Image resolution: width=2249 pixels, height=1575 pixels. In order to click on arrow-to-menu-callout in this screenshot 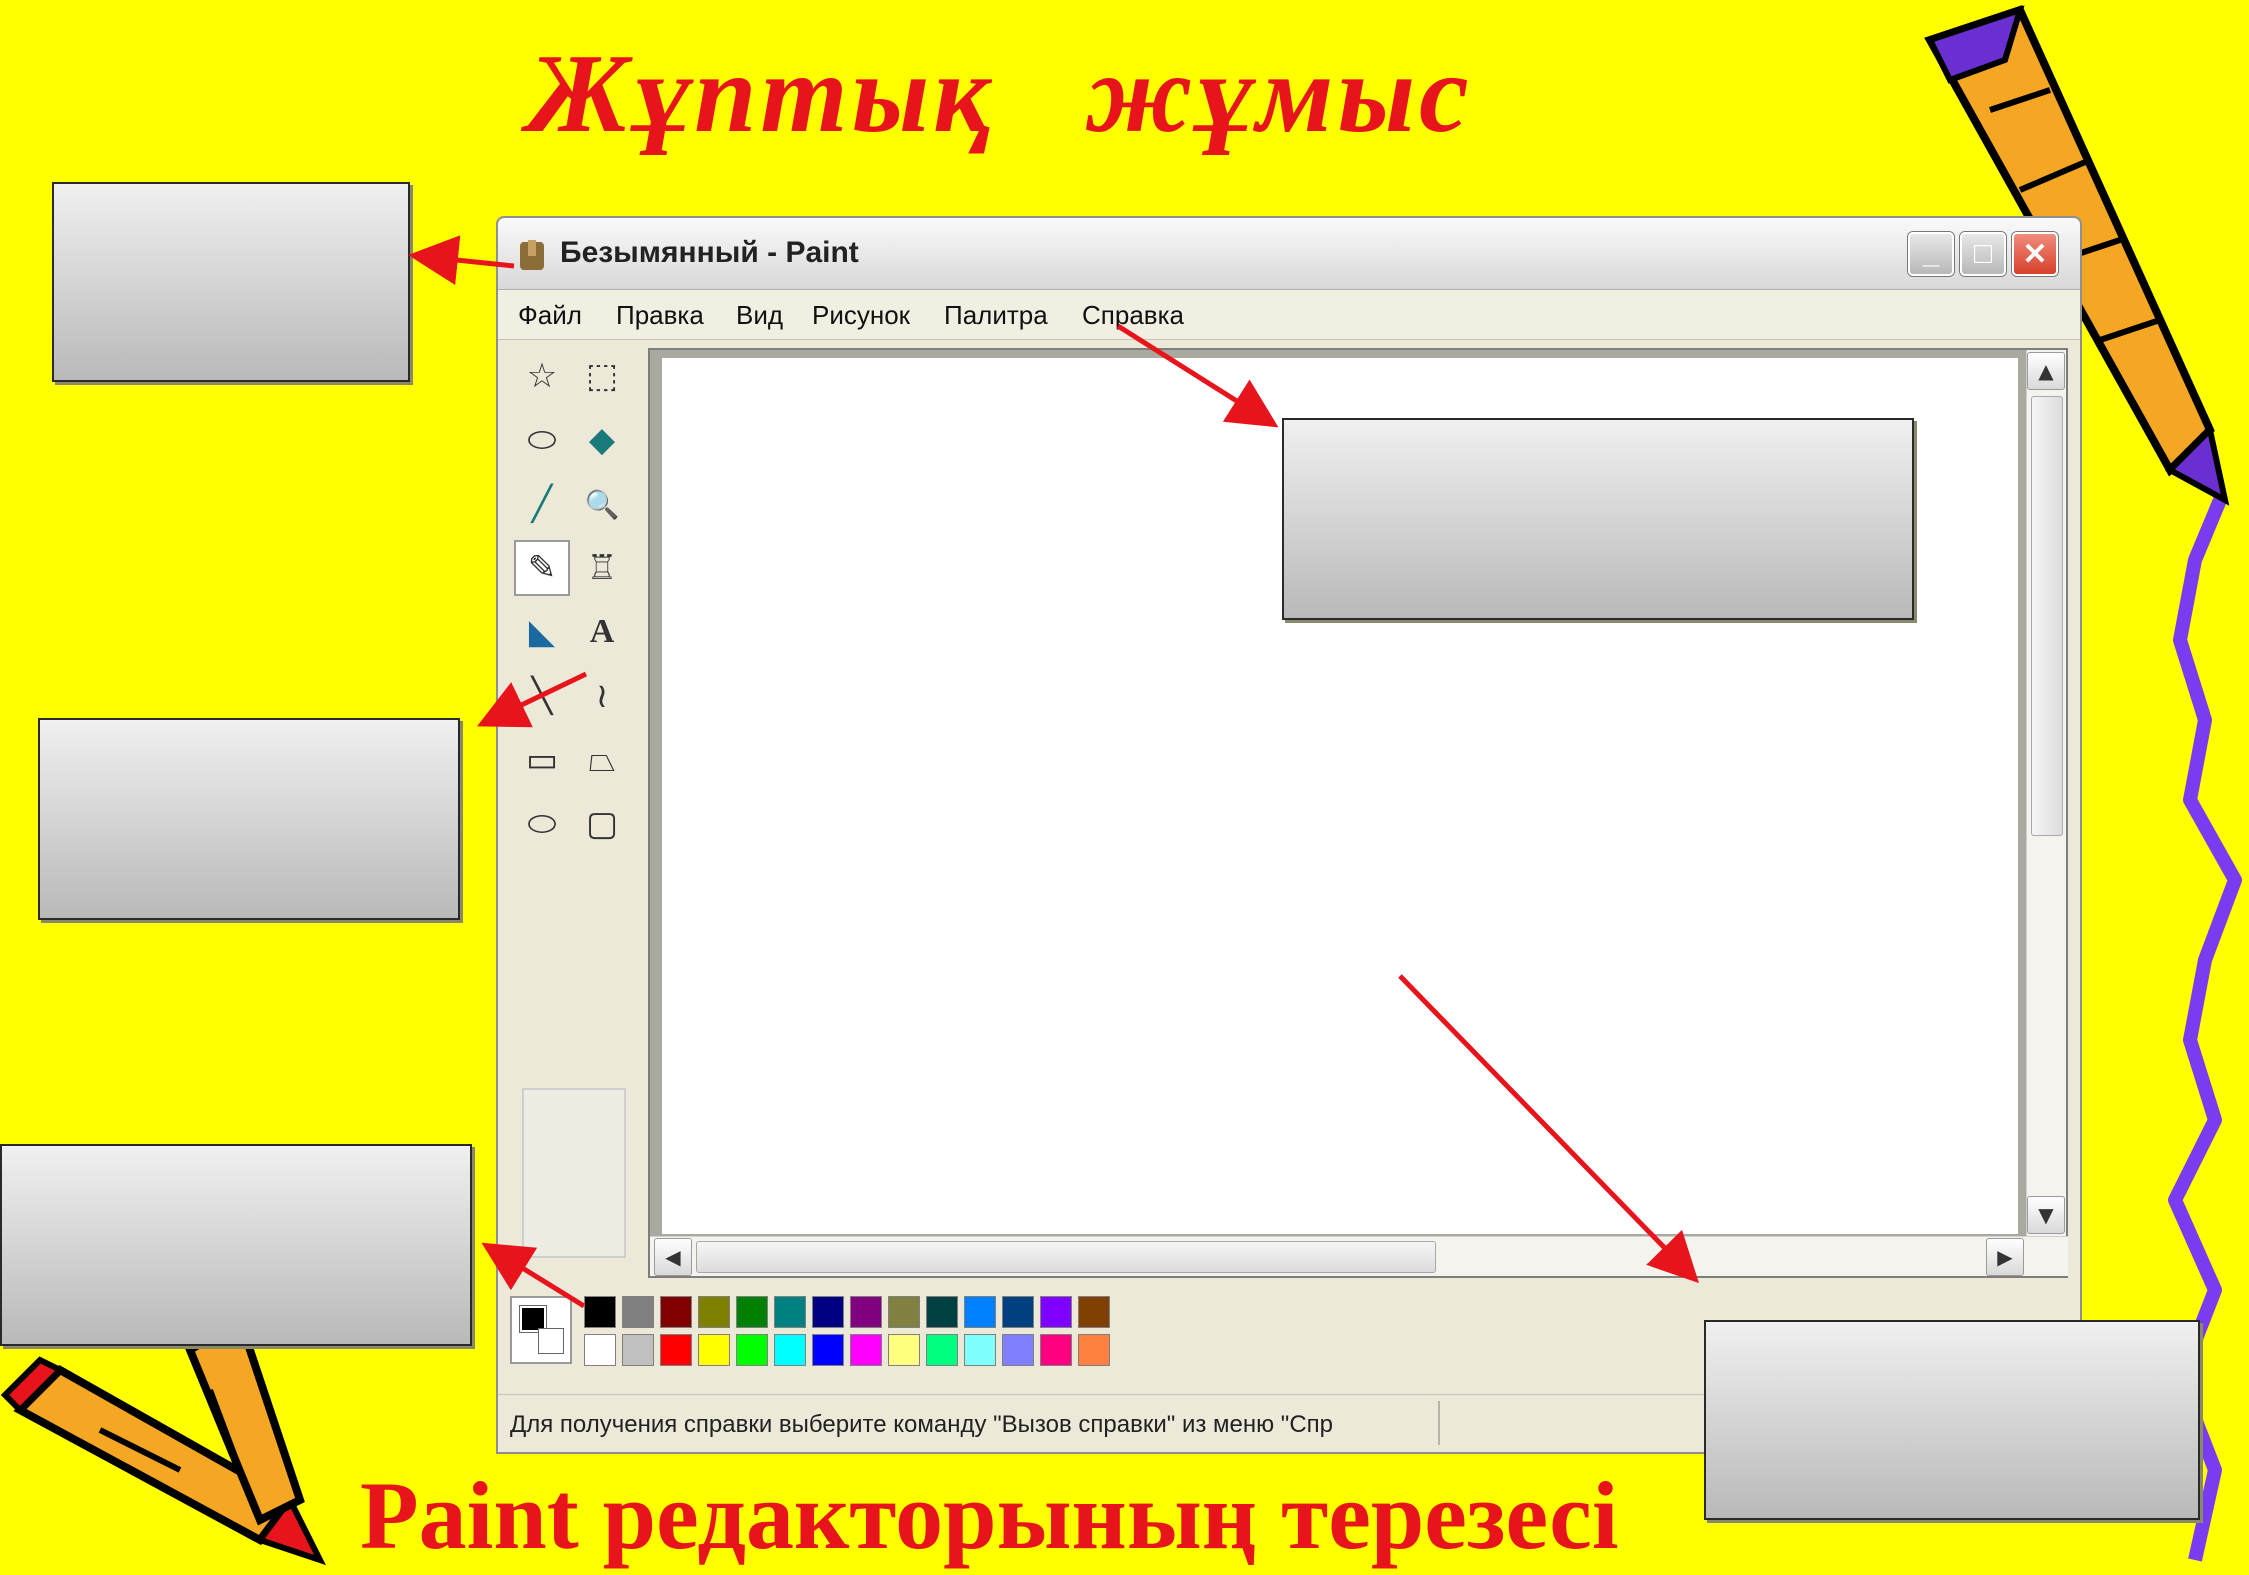, I will do `click(1197, 375)`.